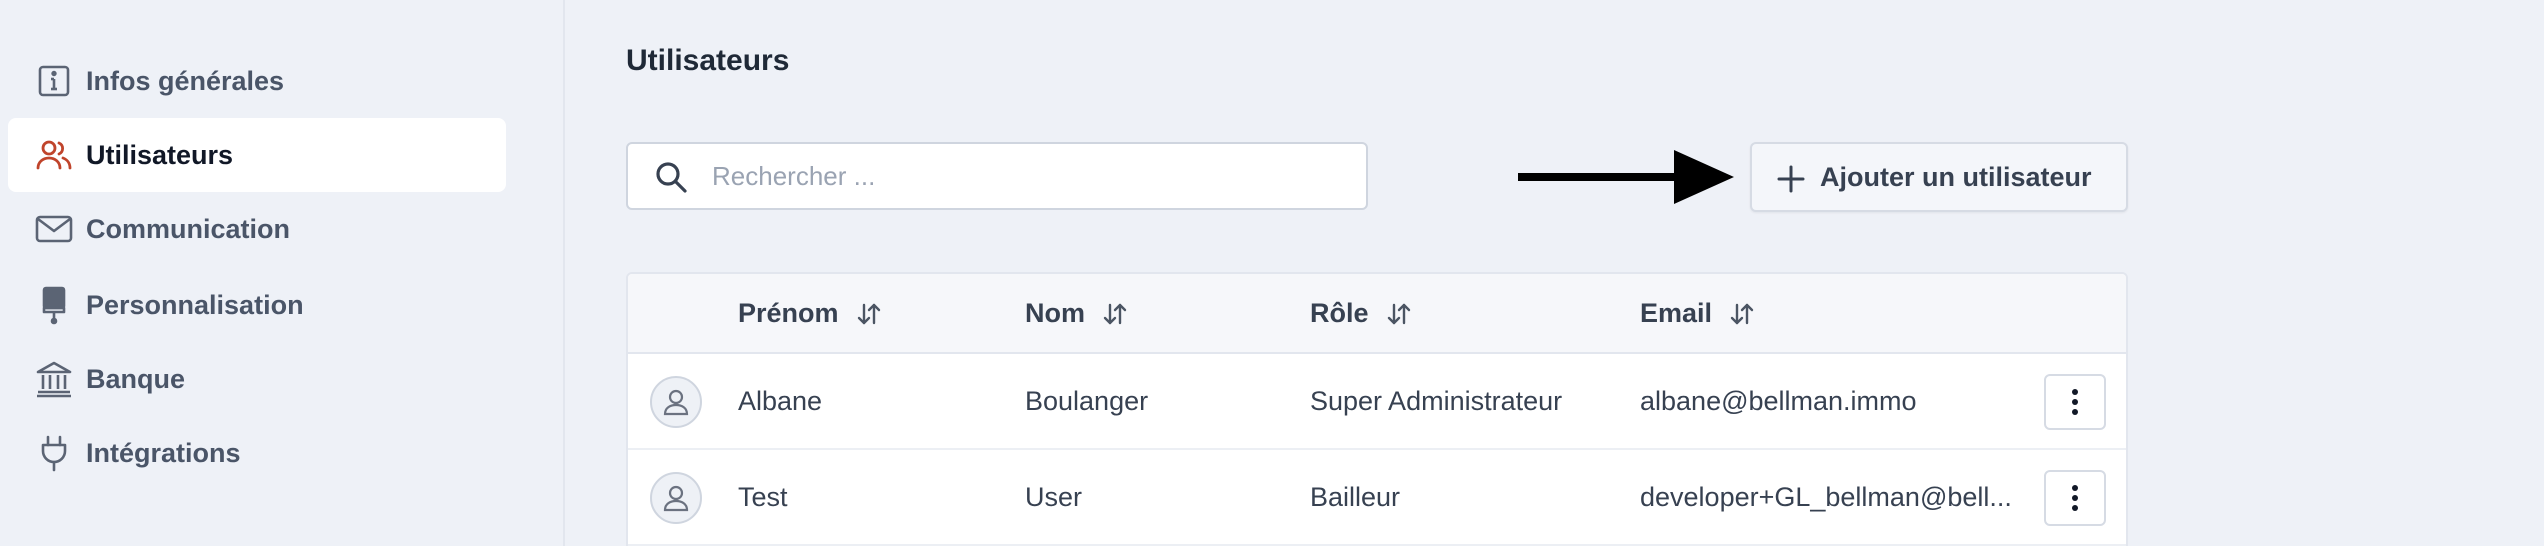 The width and height of the screenshot is (2544, 546). What do you see at coordinates (671, 177) in the screenshot?
I see `search-icon` at bounding box center [671, 177].